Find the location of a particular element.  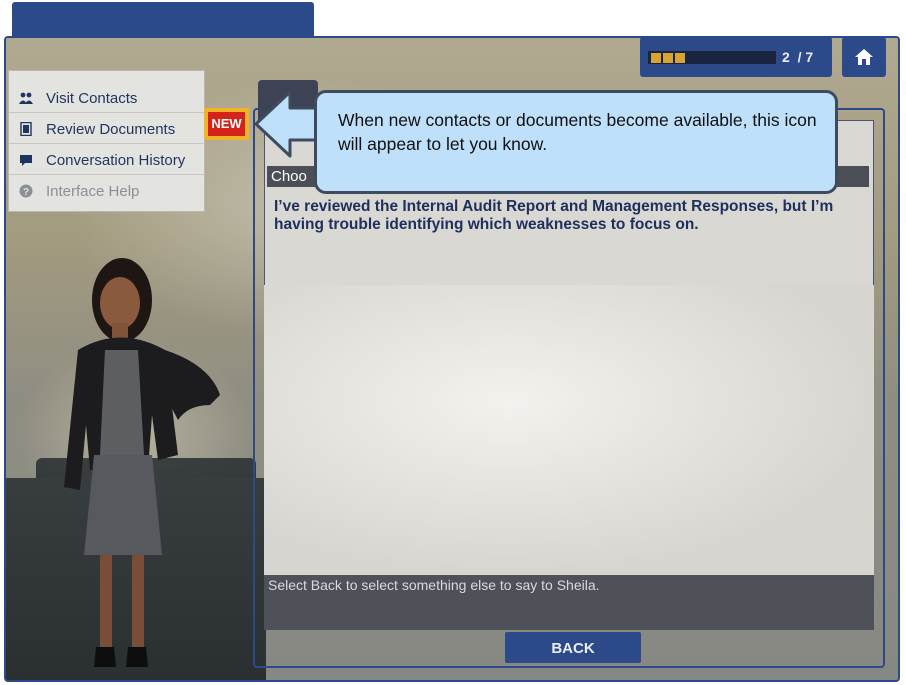

menu-item-label: Review Documents is located at coordinates (111, 129).